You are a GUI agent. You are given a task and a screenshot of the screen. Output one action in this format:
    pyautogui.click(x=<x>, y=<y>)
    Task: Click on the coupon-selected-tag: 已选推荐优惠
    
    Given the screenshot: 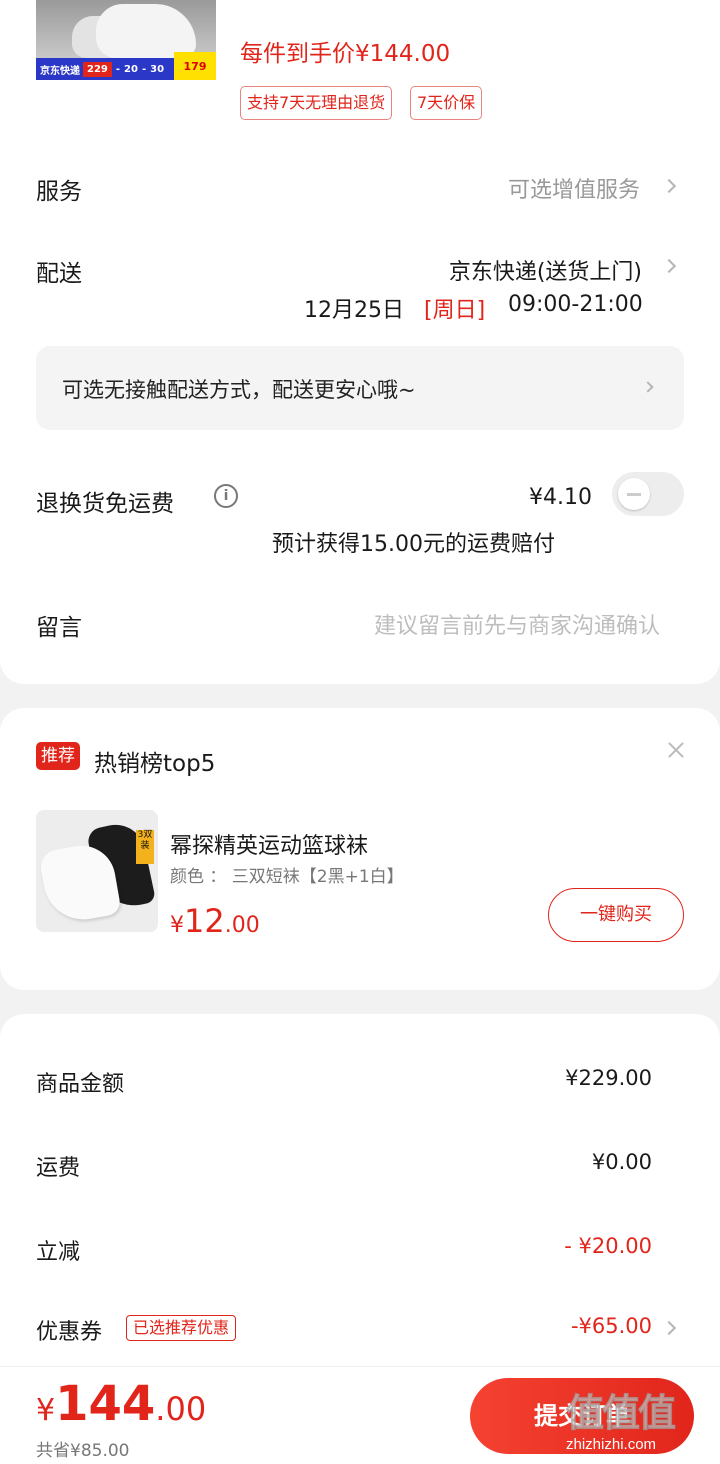 What is the action you would take?
    pyautogui.click(x=181, y=1328)
    